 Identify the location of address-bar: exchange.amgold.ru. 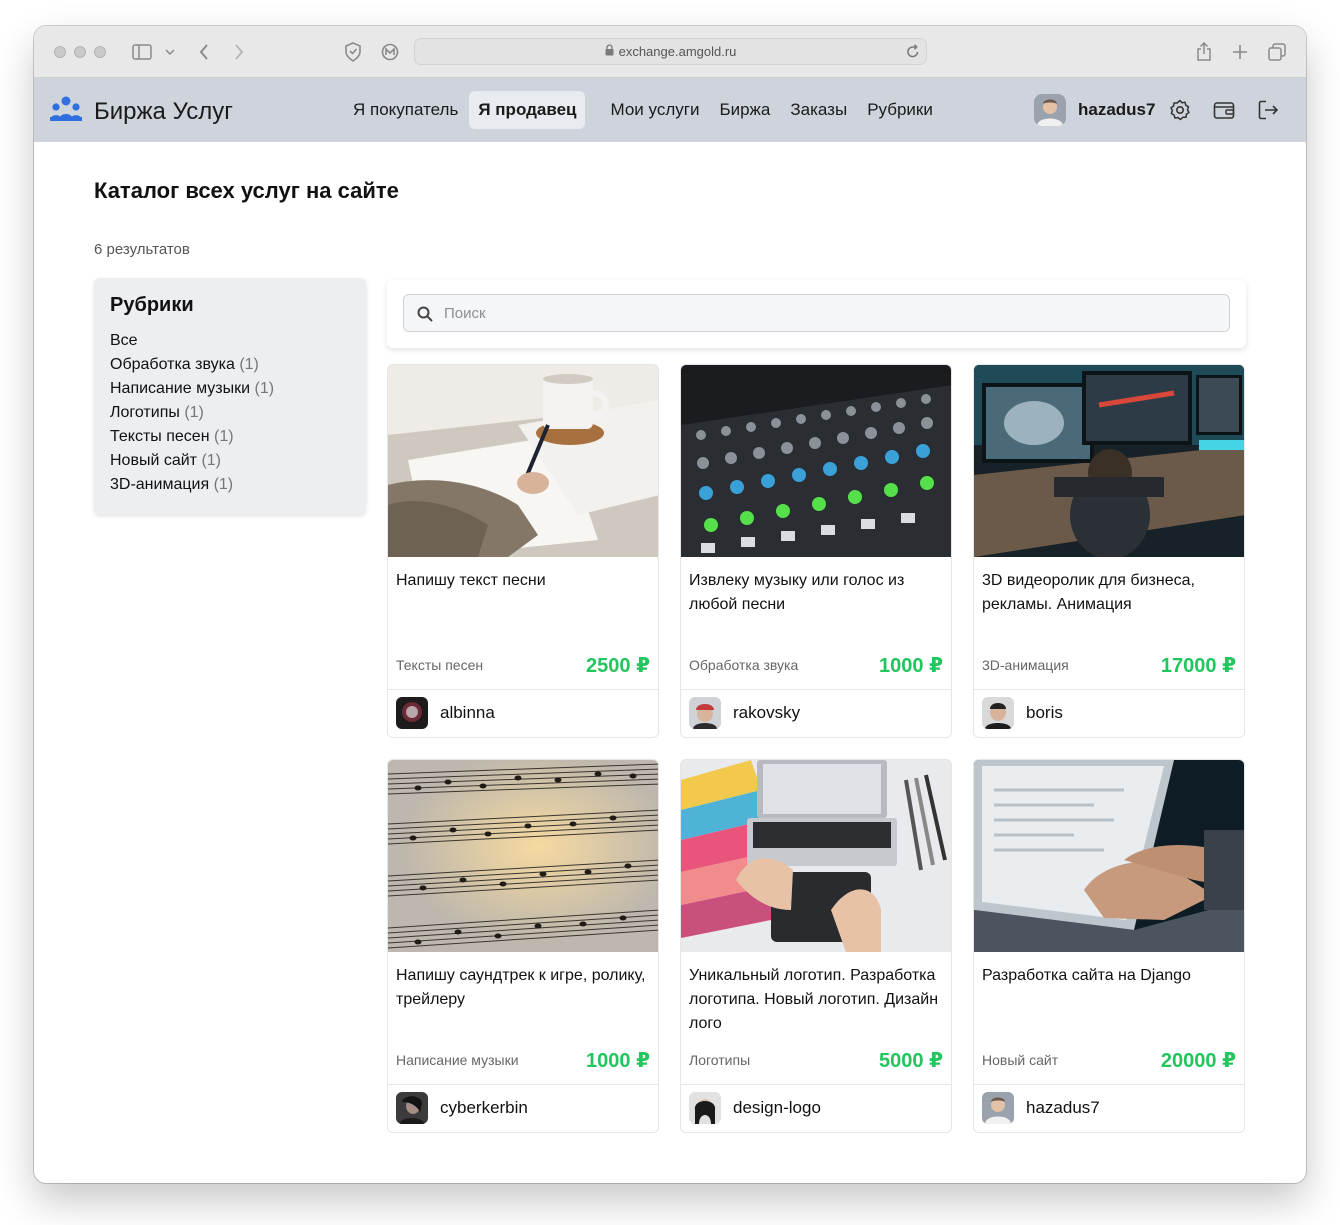
(670, 51).